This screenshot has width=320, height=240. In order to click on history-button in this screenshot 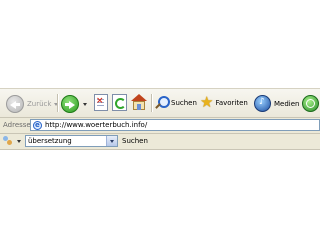, I will do `click(310, 103)`.